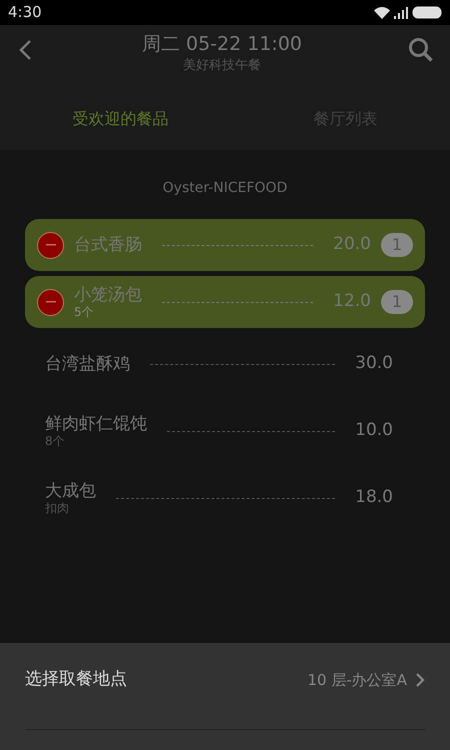 The width and height of the screenshot is (450, 750). What do you see at coordinates (420, 680) in the screenshot?
I see `chevron-icon` at bounding box center [420, 680].